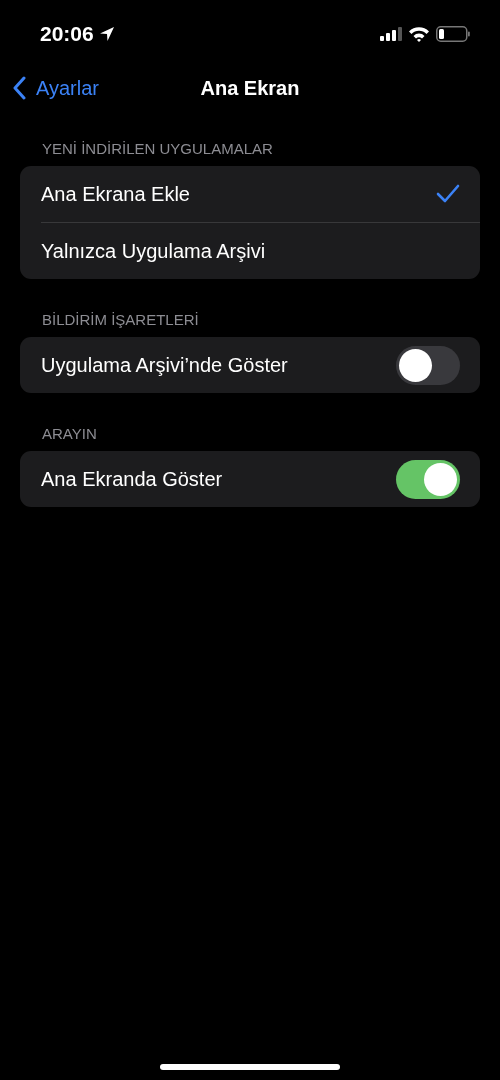  I want to click on signal-icon, so click(391, 34).